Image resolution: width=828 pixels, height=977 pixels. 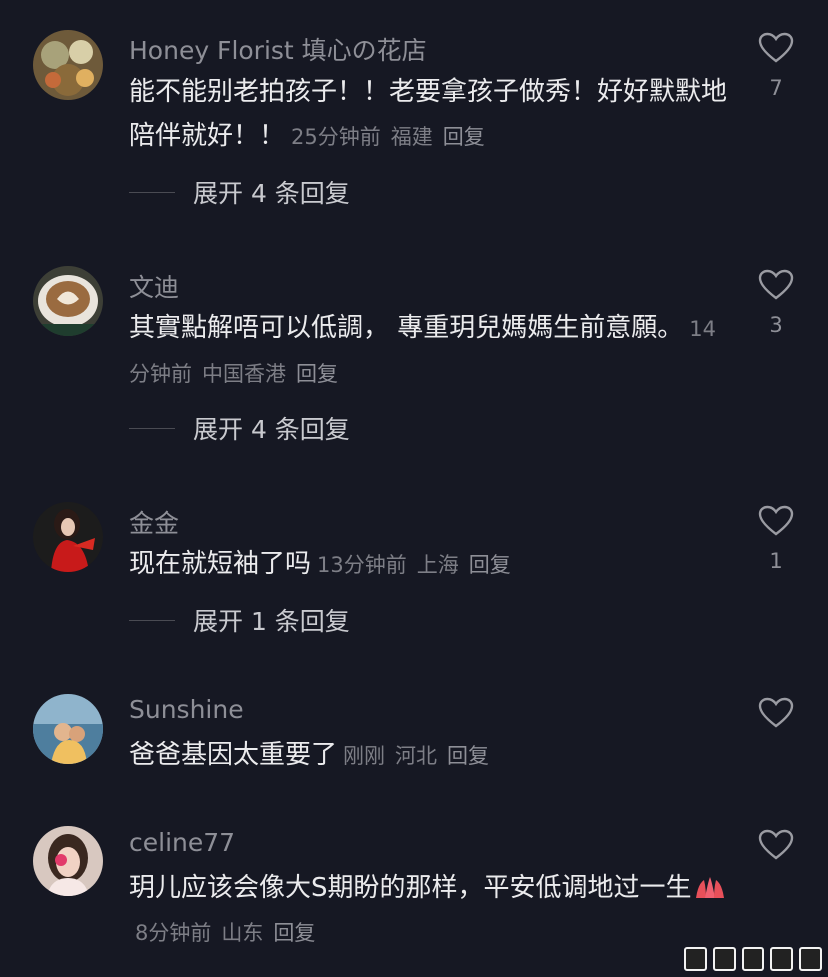 I want to click on username: 文迪, so click(x=154, y=286).